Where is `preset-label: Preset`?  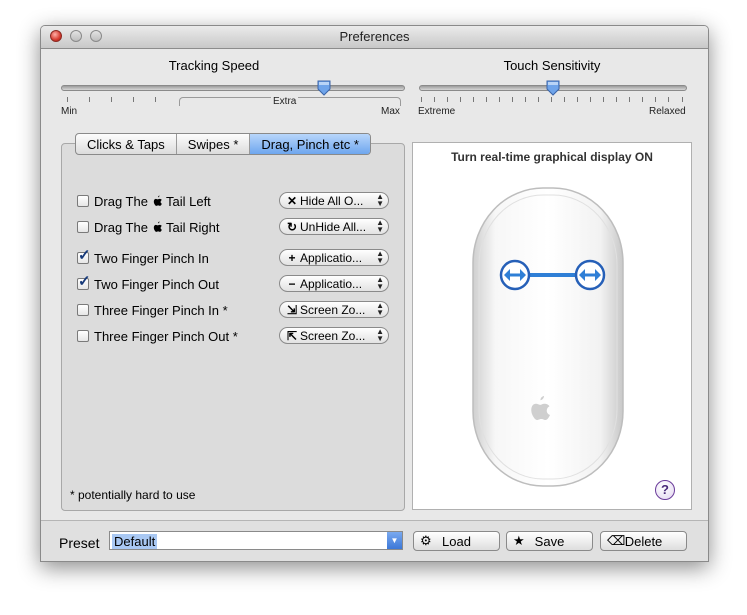 preset-label: Preset is located at coordinates (79, 543).